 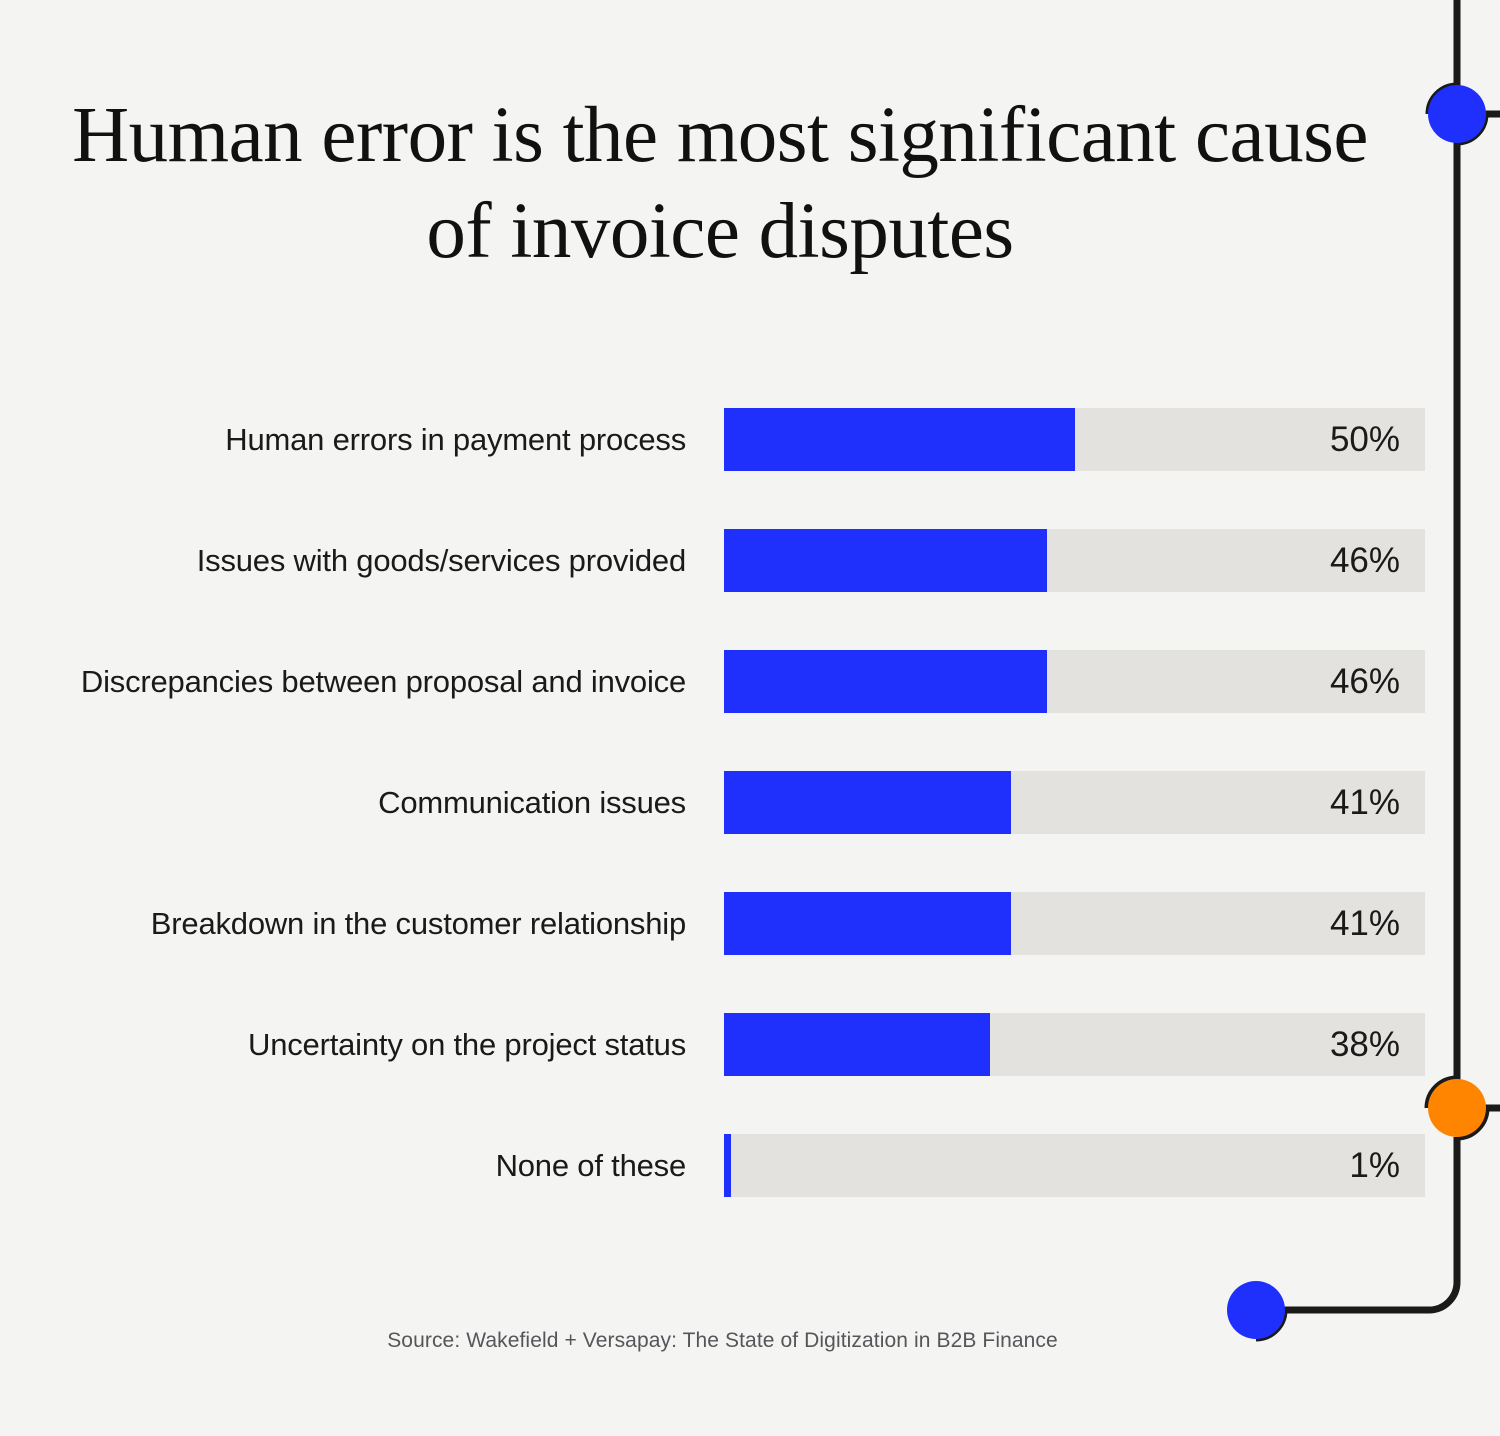 I want to click on table-row: None of these 1%, so click(x=750, y=1165).